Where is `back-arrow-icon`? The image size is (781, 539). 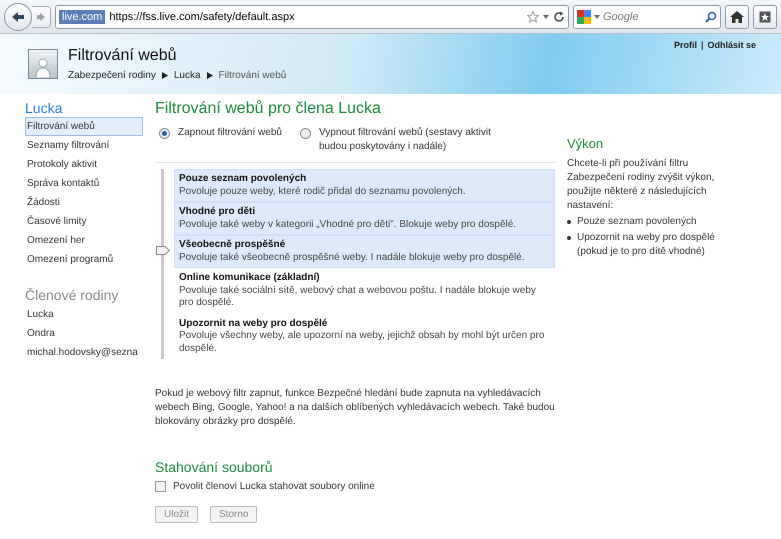 back-arrow-icon is located at coordinates (18, 16).